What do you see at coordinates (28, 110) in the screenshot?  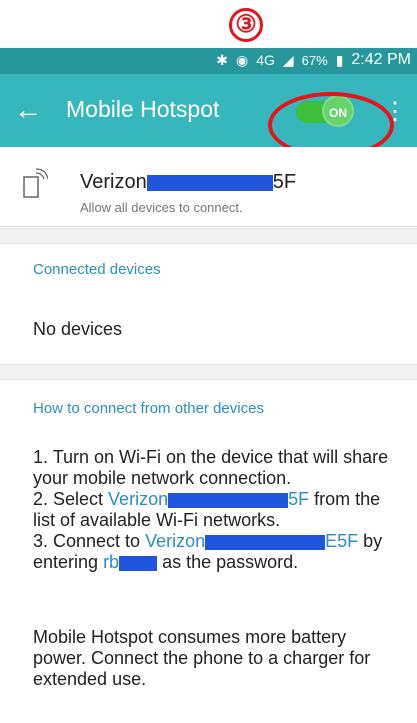 I see `arrow-left-icon: ←` at bounding box center [28, 110].